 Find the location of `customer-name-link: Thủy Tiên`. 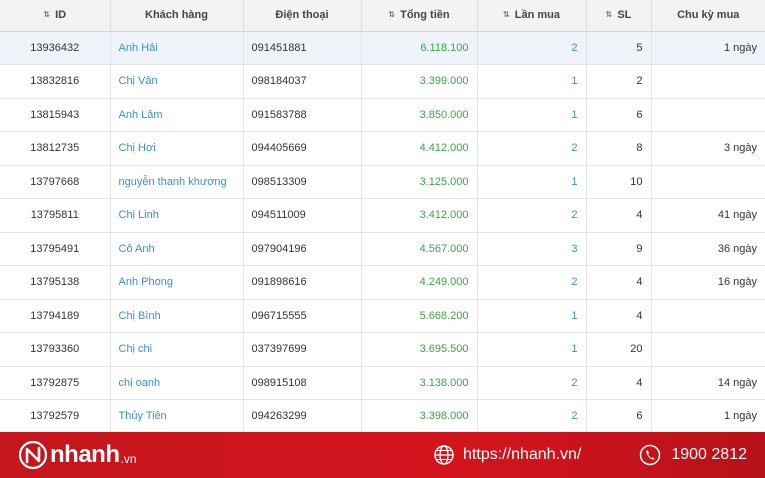

customer-name-link: Thủy Tiên is located at coordinates (177, 415).